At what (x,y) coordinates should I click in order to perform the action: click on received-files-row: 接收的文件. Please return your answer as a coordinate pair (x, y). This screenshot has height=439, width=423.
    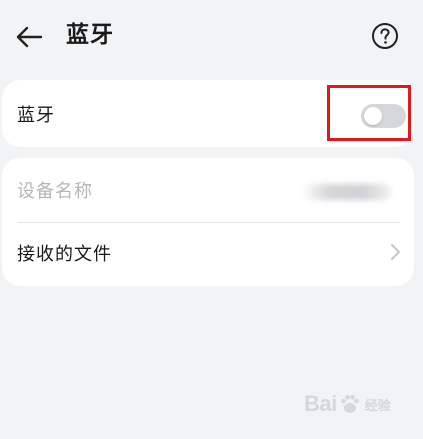
    Looking at the image, I should click on (208, 253).